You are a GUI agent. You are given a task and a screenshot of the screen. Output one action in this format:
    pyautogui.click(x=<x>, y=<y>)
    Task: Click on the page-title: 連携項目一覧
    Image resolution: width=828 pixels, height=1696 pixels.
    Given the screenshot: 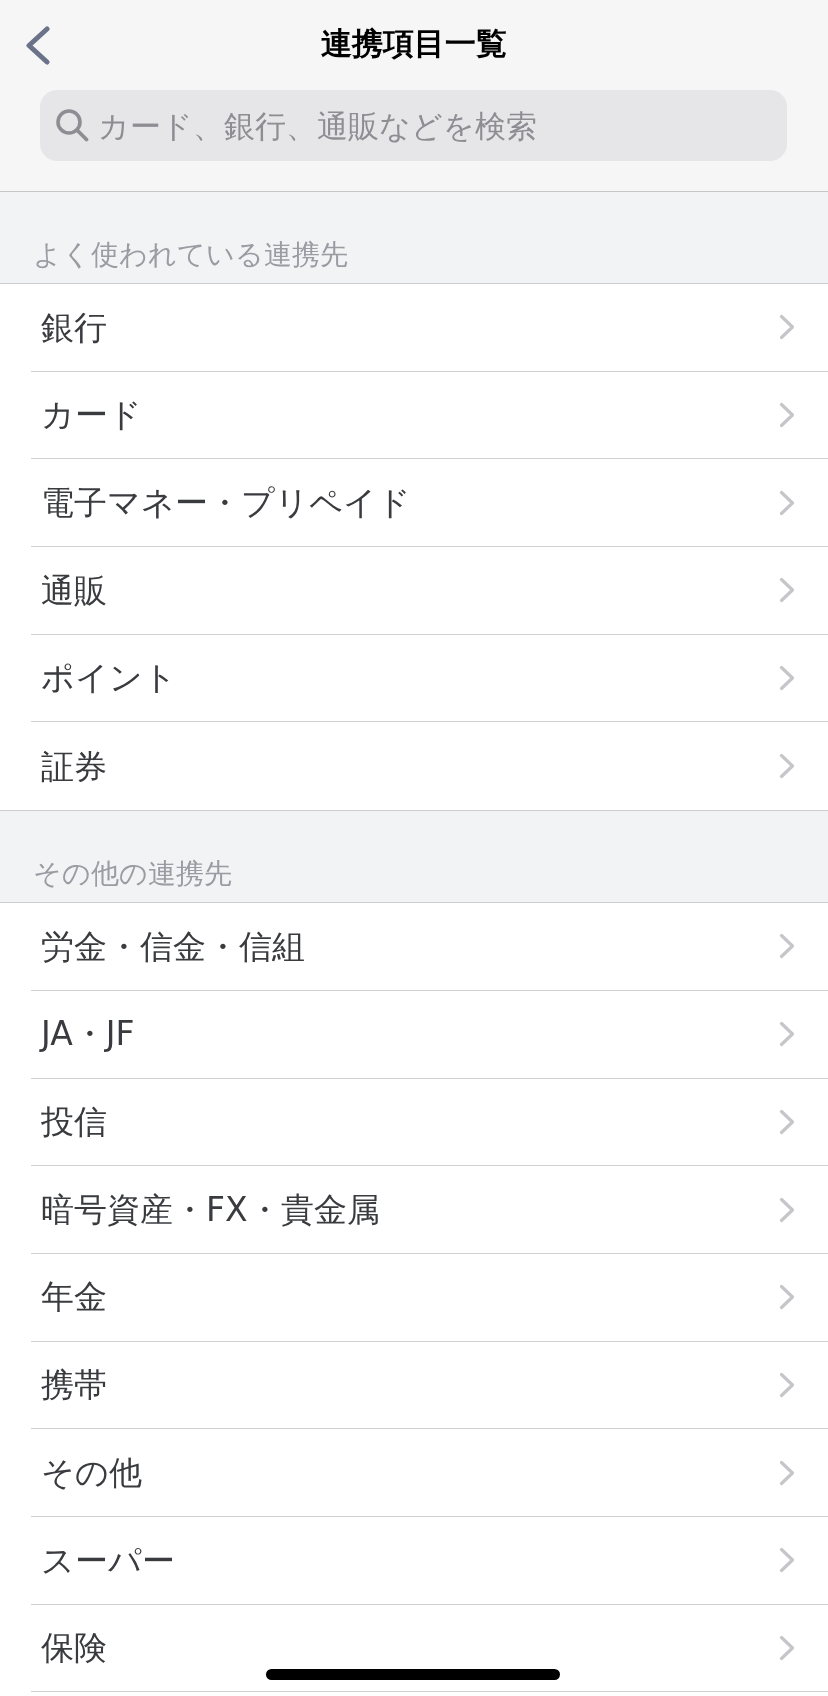 What is the action you would take?
    pyautogui.click(x=414, y=43)
    